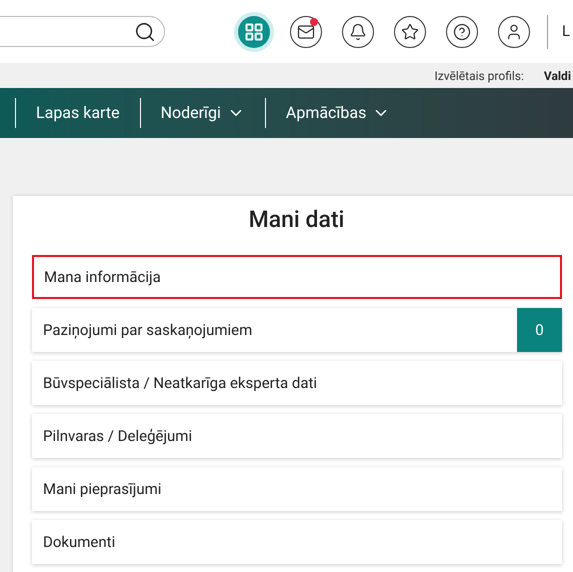 This screenshot has width=573, height=572. Describe the element at coordinates (338, 113) in the screenshot. I see `nav-link: Apmācības` at that location.